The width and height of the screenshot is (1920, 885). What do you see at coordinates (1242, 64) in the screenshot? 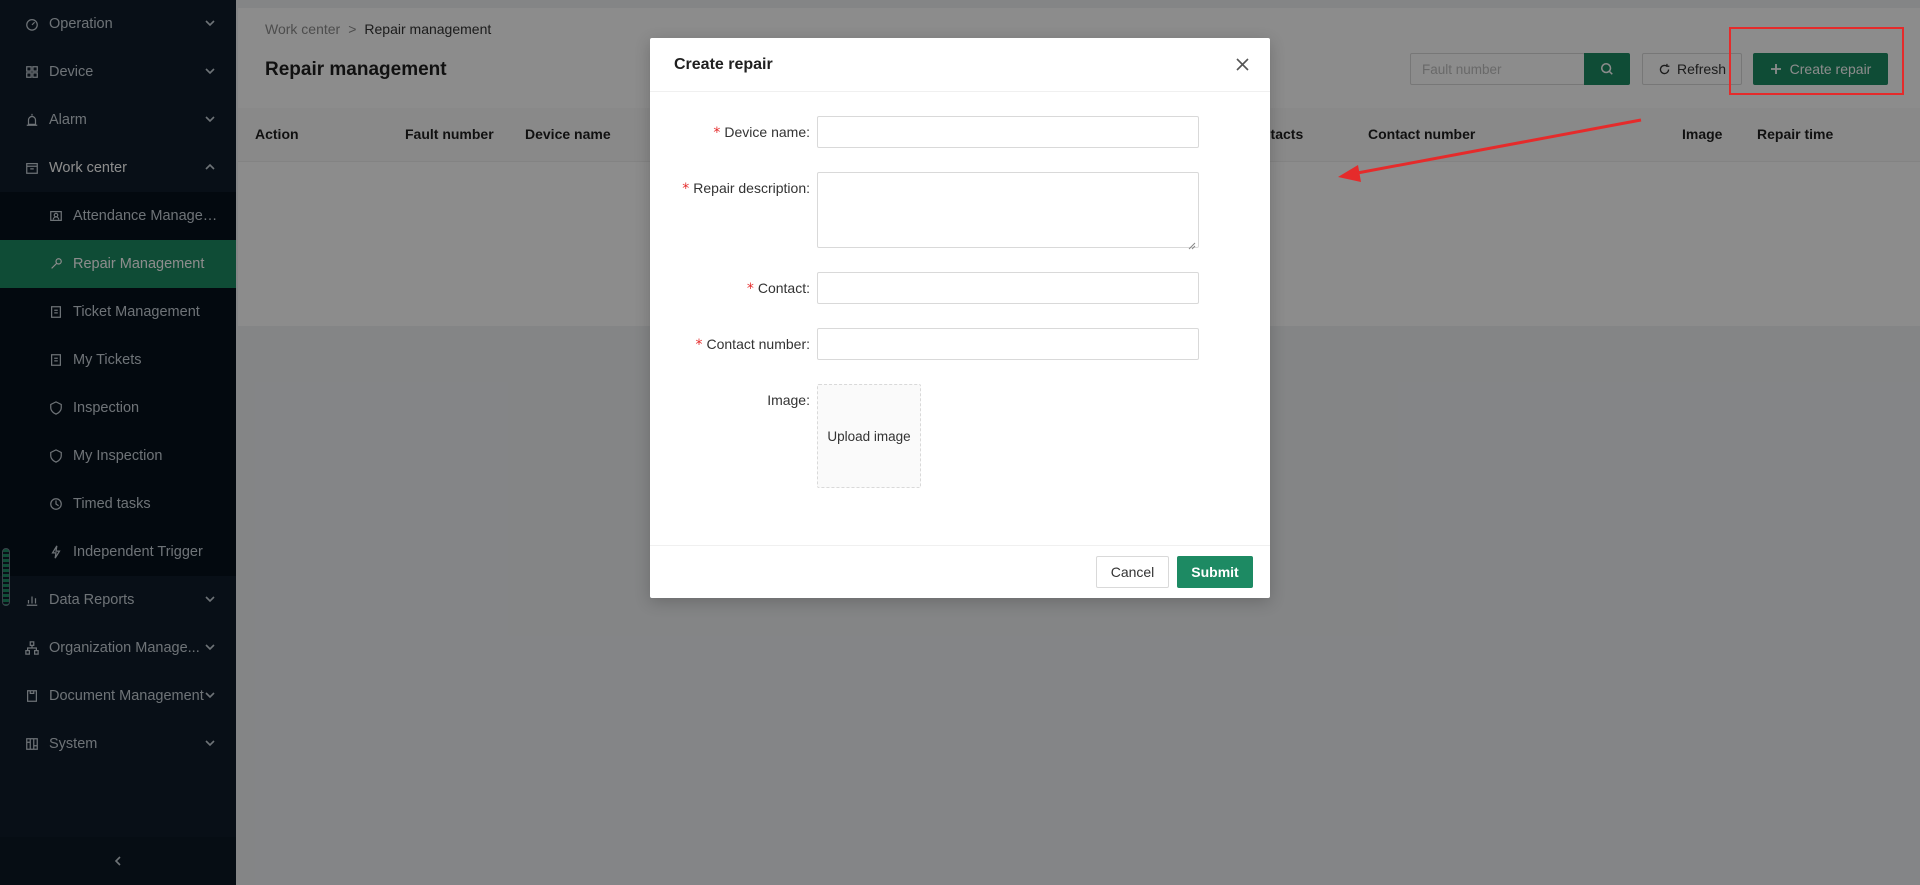
I see `close-icon` at bounding box center [1242, 64].